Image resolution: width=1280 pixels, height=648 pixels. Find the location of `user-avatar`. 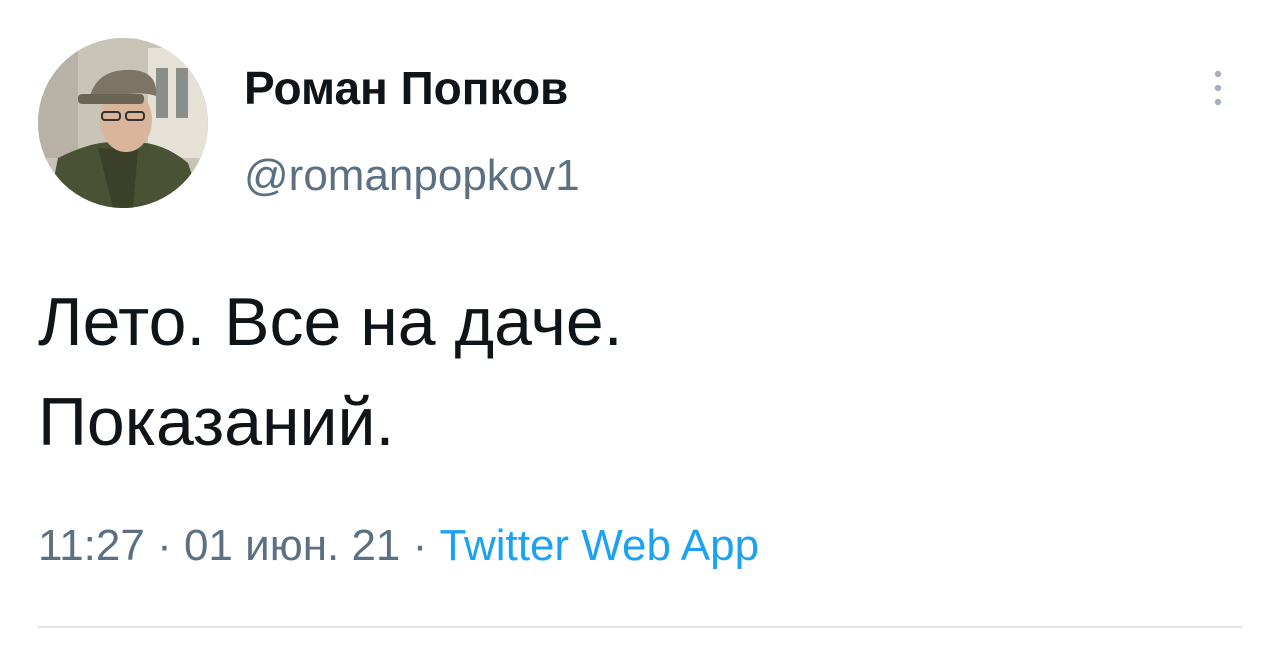

user-avatar is located at coordinates (123, 123).